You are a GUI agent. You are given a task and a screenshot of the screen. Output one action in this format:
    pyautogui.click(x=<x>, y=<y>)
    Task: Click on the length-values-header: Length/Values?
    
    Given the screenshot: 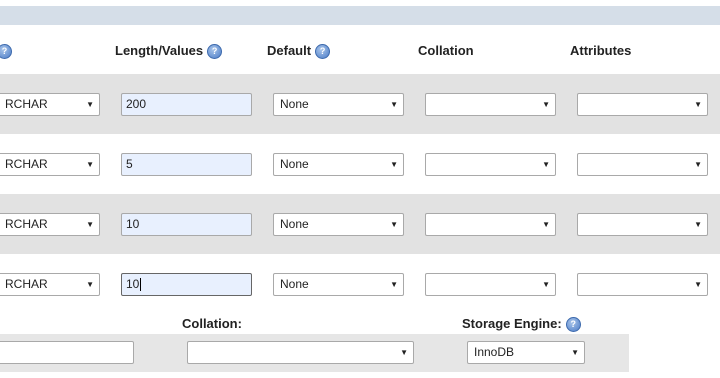 What is the action you would take?
    pyautogui.click(x=169, y=51)
    